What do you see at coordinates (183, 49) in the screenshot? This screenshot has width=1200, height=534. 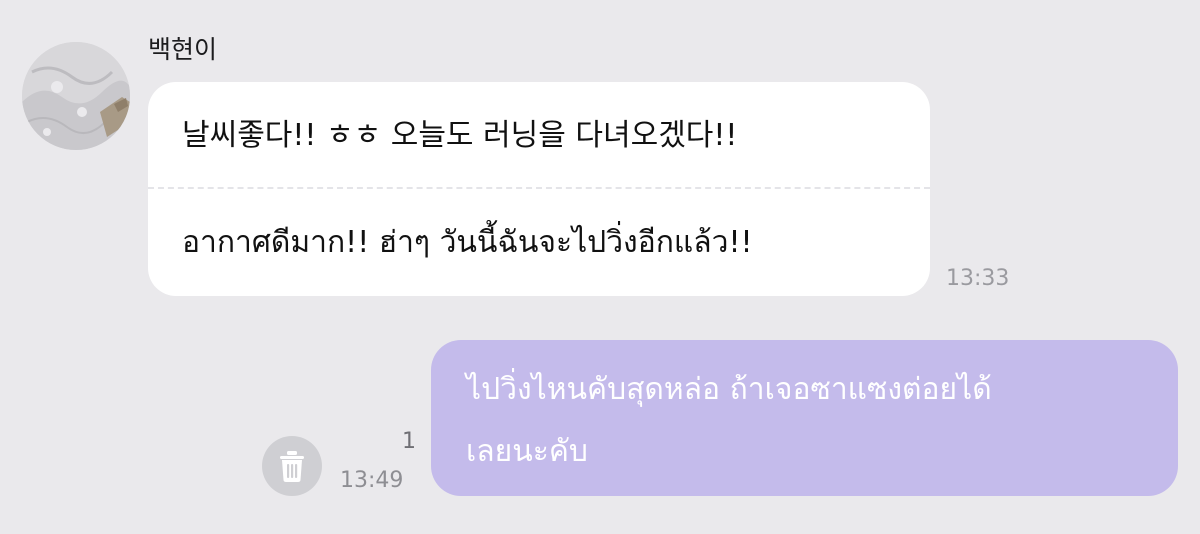 I see `sender-name: 백현이` at bounding box center [183, 49].